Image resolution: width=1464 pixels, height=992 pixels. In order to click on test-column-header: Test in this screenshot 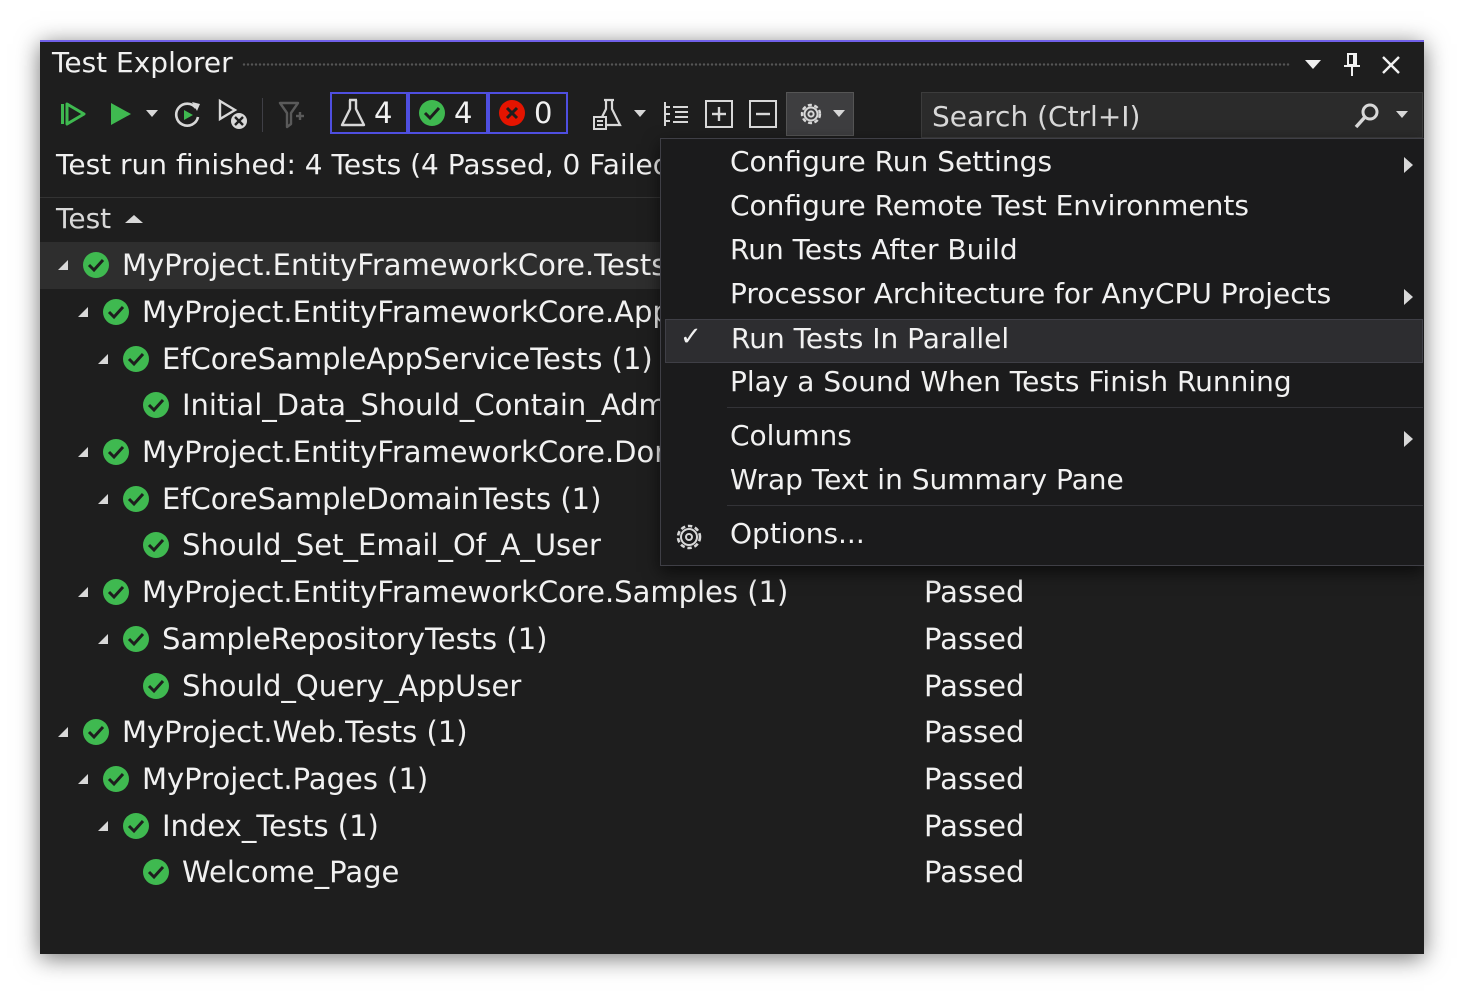, I will do `click(100, 218)`.